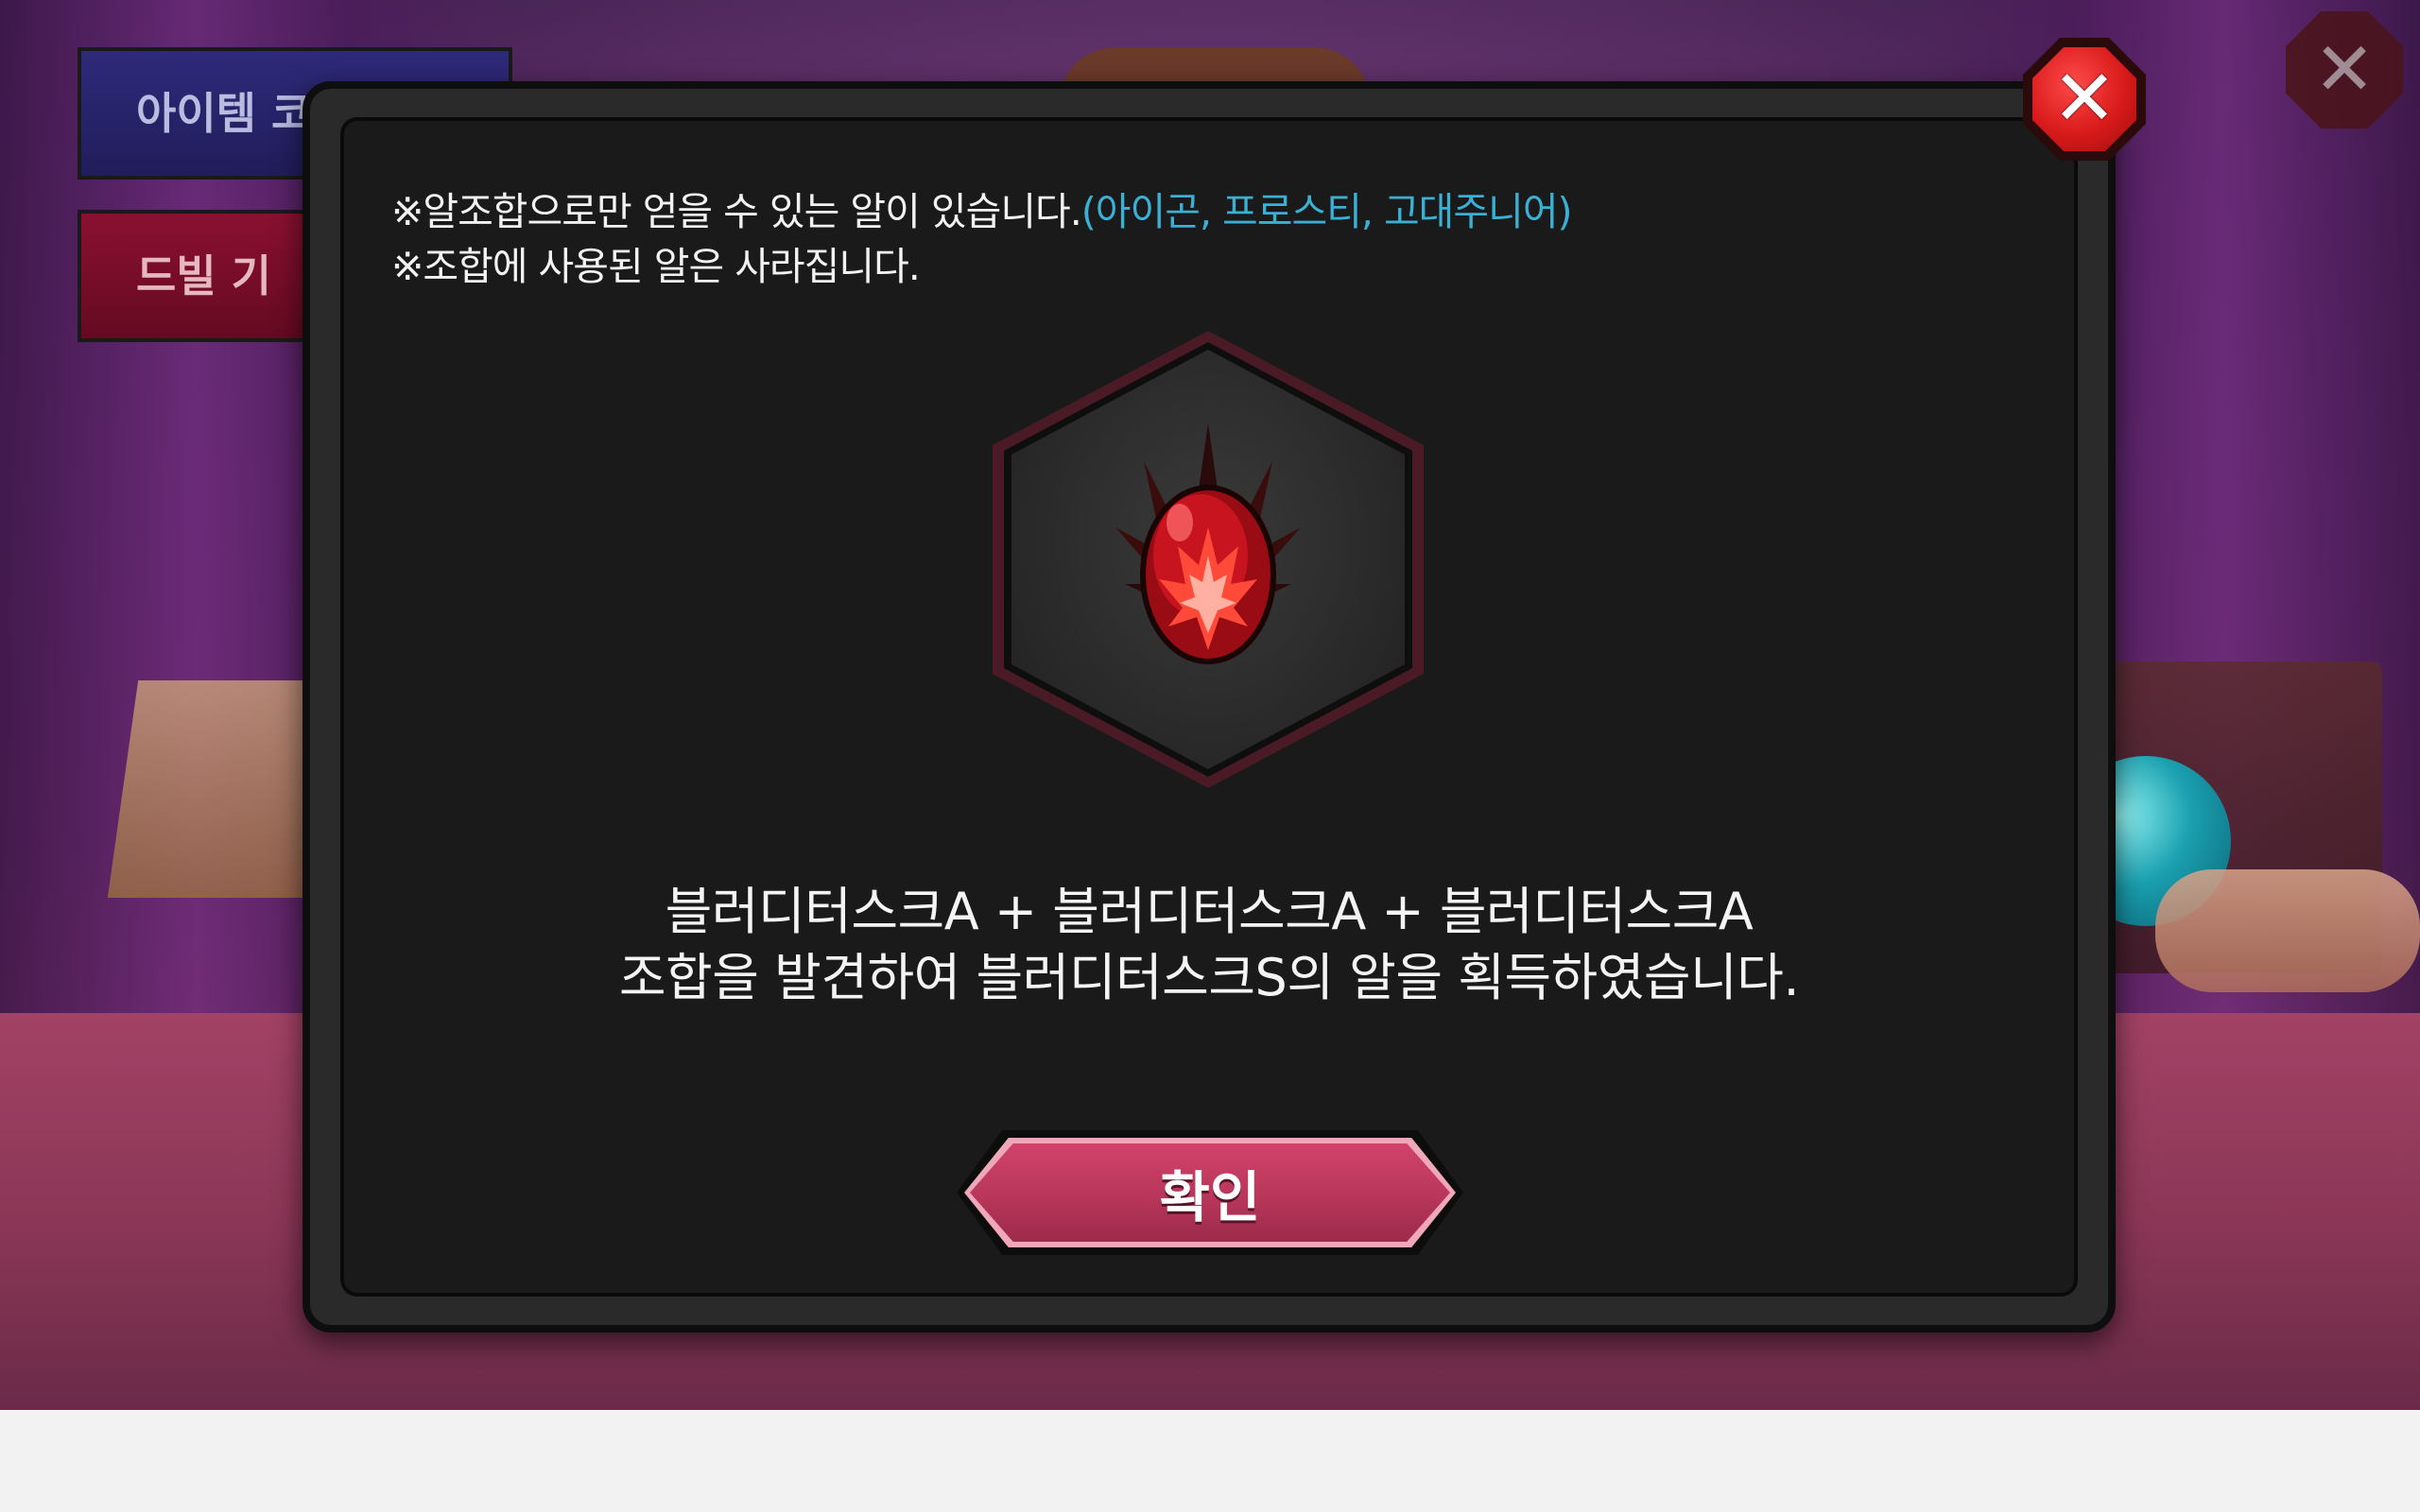 The image size is (2420, 1512). I want to click on notice-egg-list: (아이곤, 프로스티, 고대주니어), so click(1326, 211).